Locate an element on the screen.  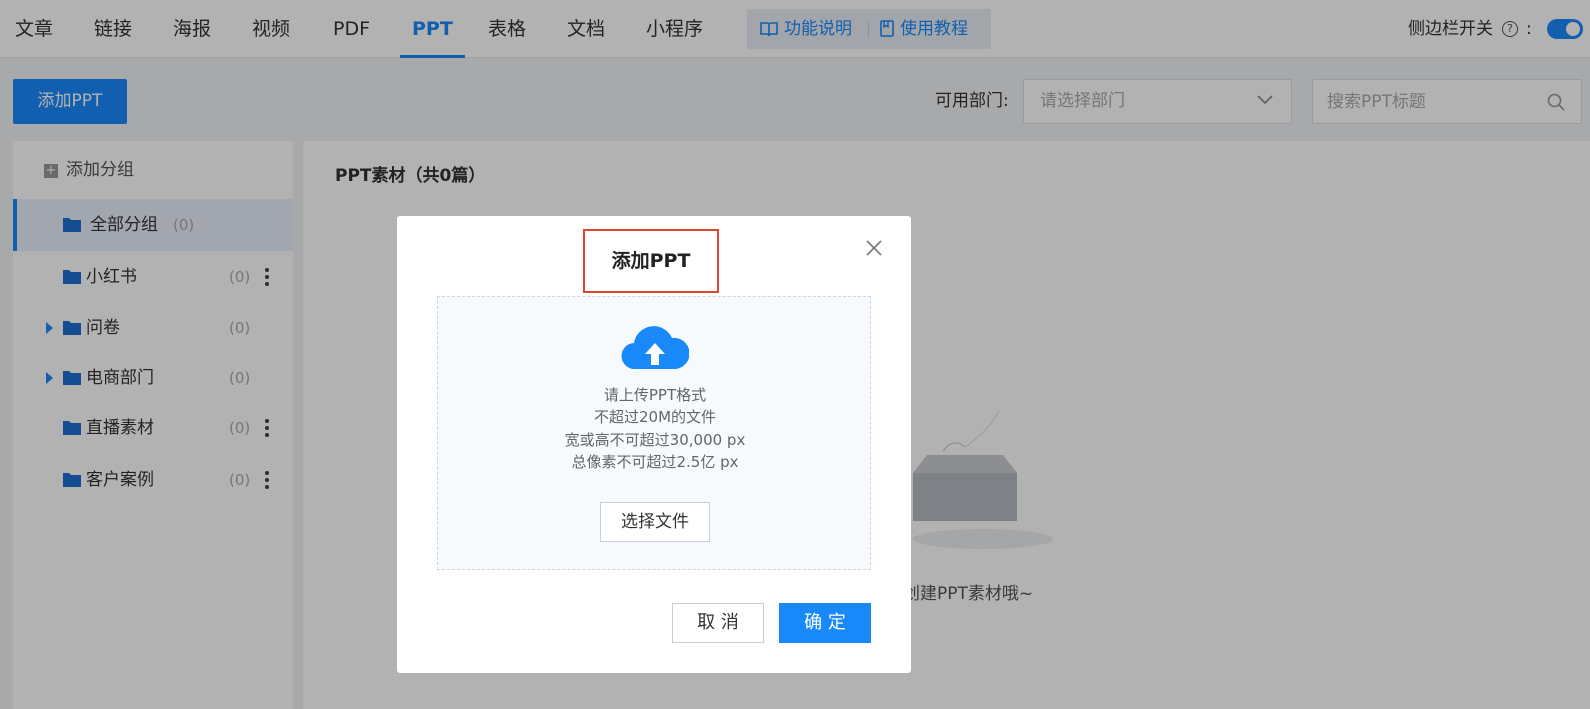
dialog-title: 添加PPT is located at coordinates (651, 261).